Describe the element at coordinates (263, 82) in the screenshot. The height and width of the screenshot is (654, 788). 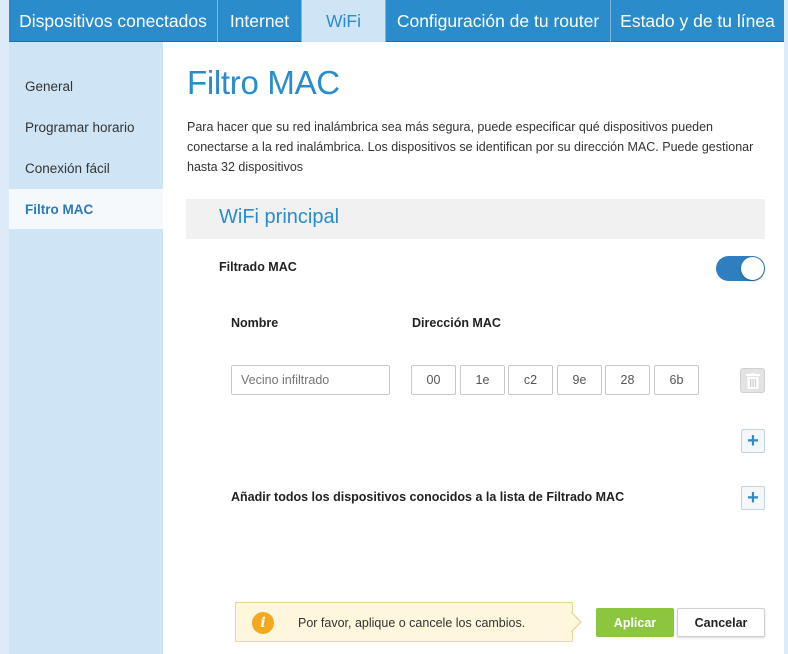
I see `page-title: Filtro MAC` at that location.